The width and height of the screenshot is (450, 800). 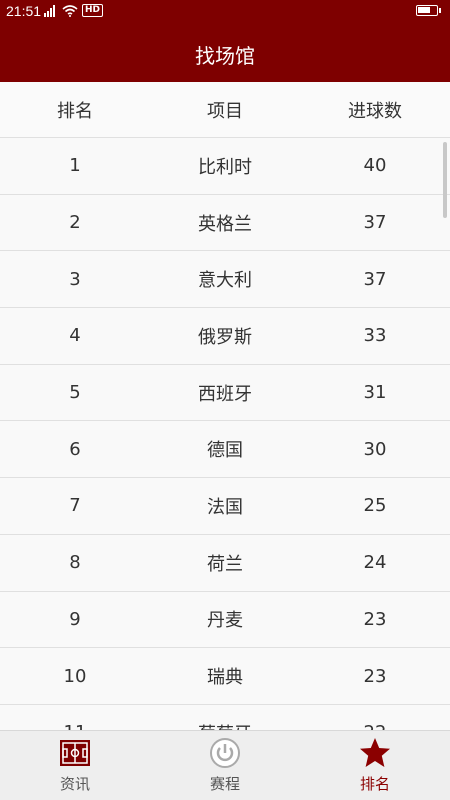 I want to click on tab-news: 资讯, so click(x=75, y=765).